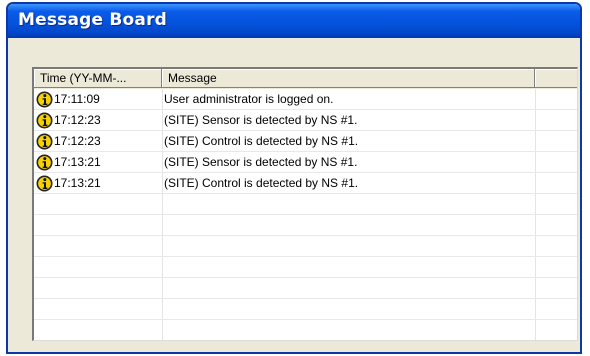  What do you see at coordinates (93, 20) in the screenshot?
I see `window-title: Message Board` at bounding box center [93, 20].